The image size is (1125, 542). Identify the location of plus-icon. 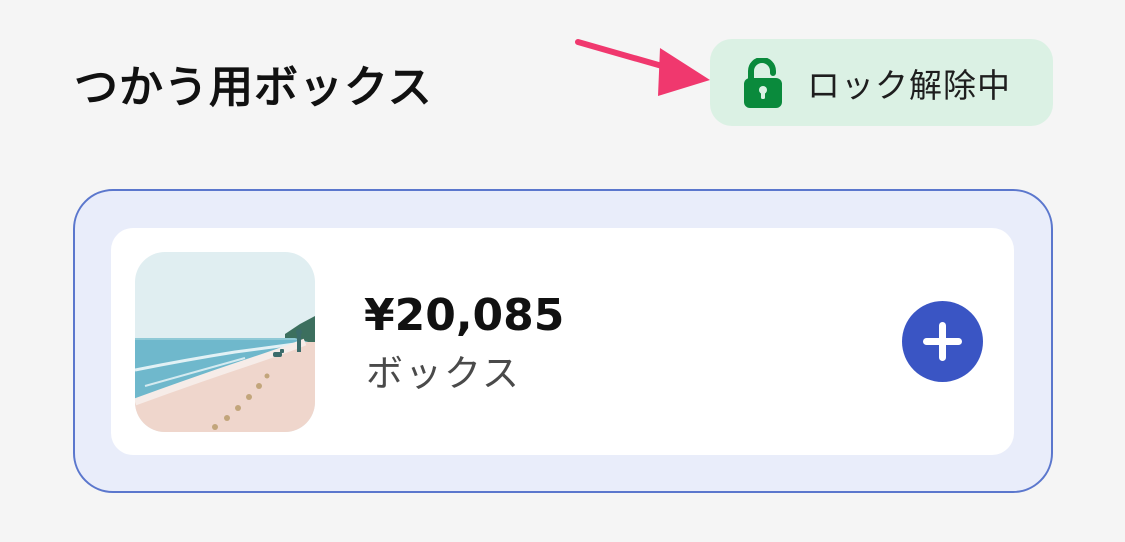
(942, 341).